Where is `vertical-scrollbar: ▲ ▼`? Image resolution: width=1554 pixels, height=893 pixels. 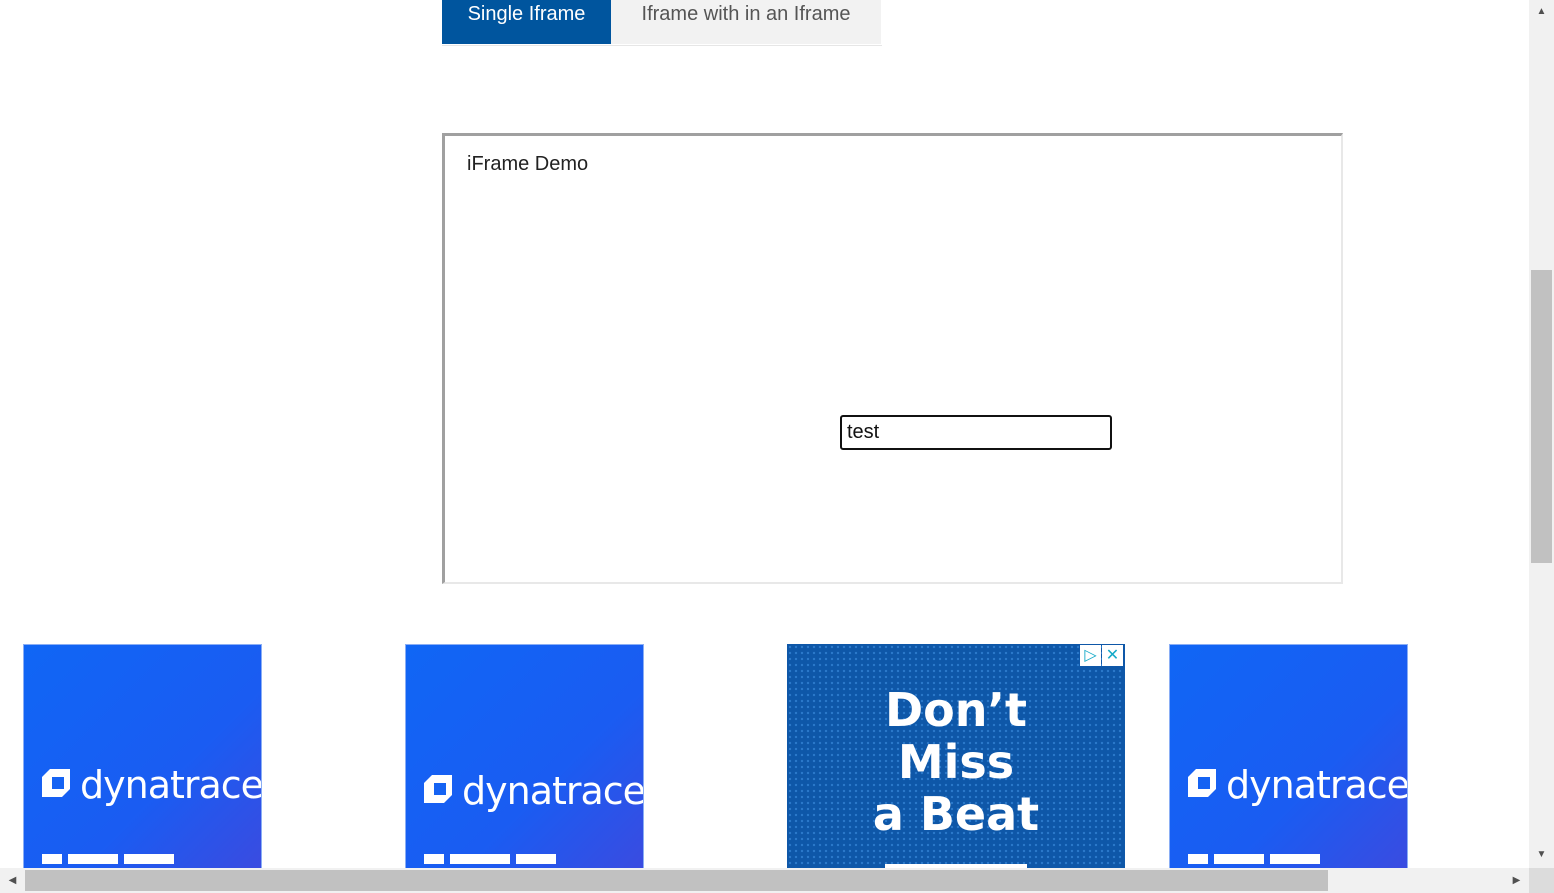 vertical-scrollbar: ▲ ▼ is located at coordinates (1541, 434).